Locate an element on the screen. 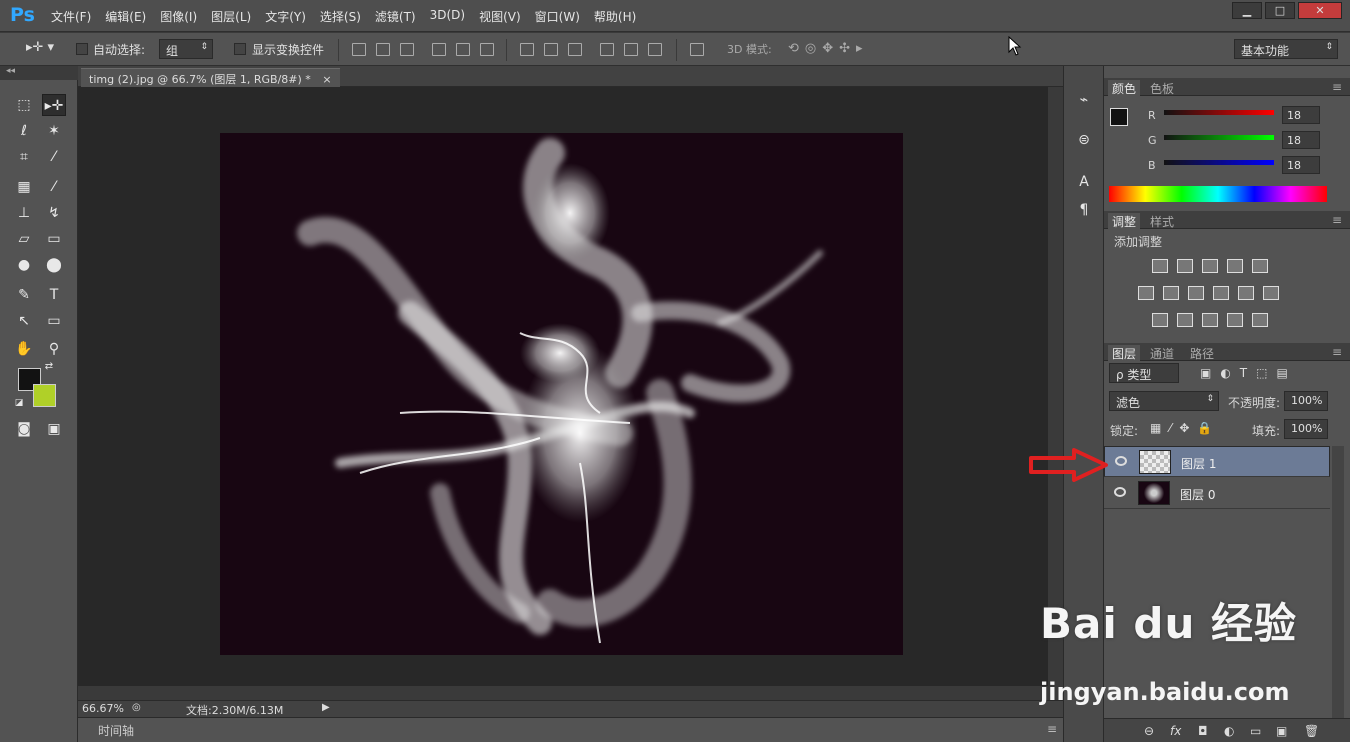 Image resolution: width=1350 pixels, height=742 pixels. hue-saturation-icon is located at coordinates (1146, 293).